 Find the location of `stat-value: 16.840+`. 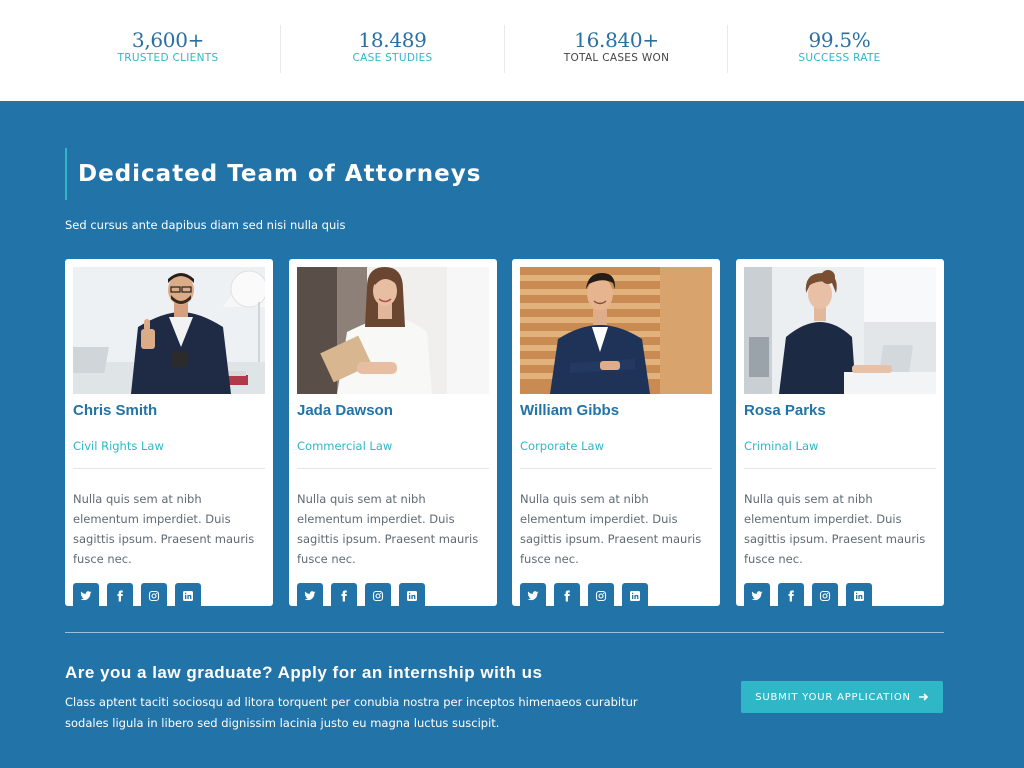

stat-value: 16.840+ is located at coordinates (616, 40).